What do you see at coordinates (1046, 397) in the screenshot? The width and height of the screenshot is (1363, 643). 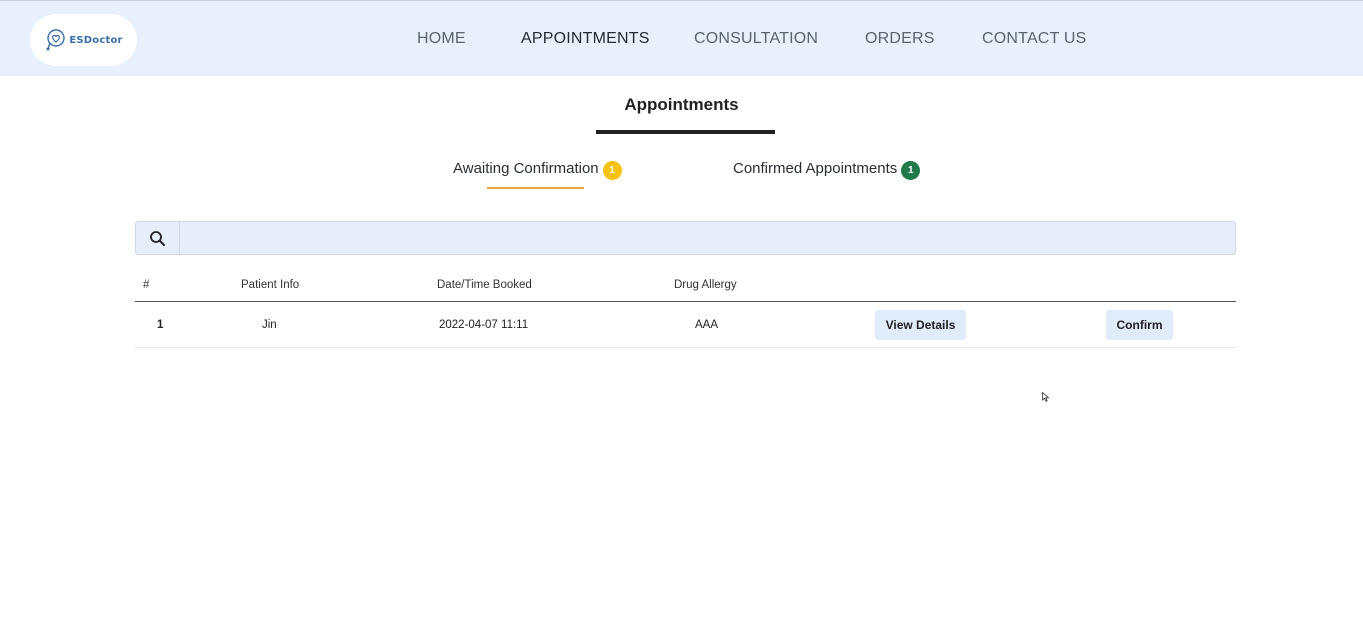 I see `mouse-cursor-icon` at bounding box center [1046, 397].